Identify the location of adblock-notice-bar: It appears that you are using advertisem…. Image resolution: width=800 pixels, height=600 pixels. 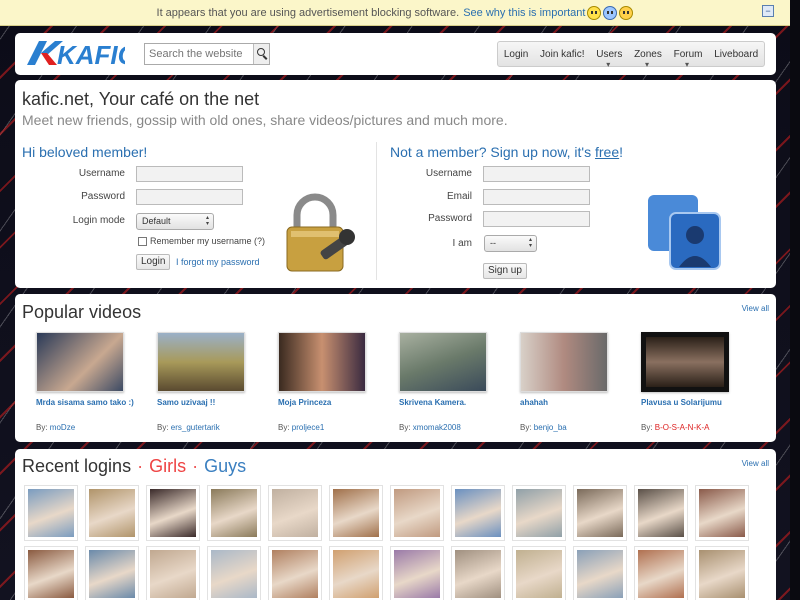
(395, 13).